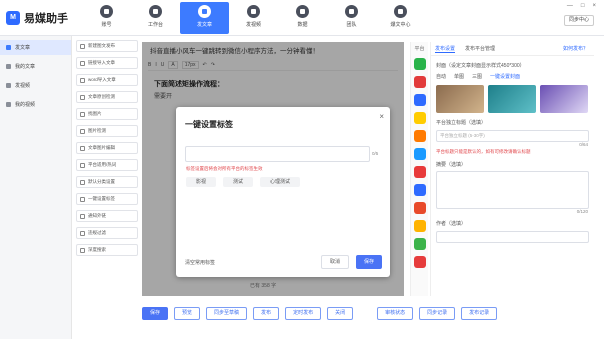 This screenshot has height=339, width=604. What do you see at coordinates (107, 131) in the screenshot?
I see `tool-image-check: 图片检测` at bounding box center [107, 131].